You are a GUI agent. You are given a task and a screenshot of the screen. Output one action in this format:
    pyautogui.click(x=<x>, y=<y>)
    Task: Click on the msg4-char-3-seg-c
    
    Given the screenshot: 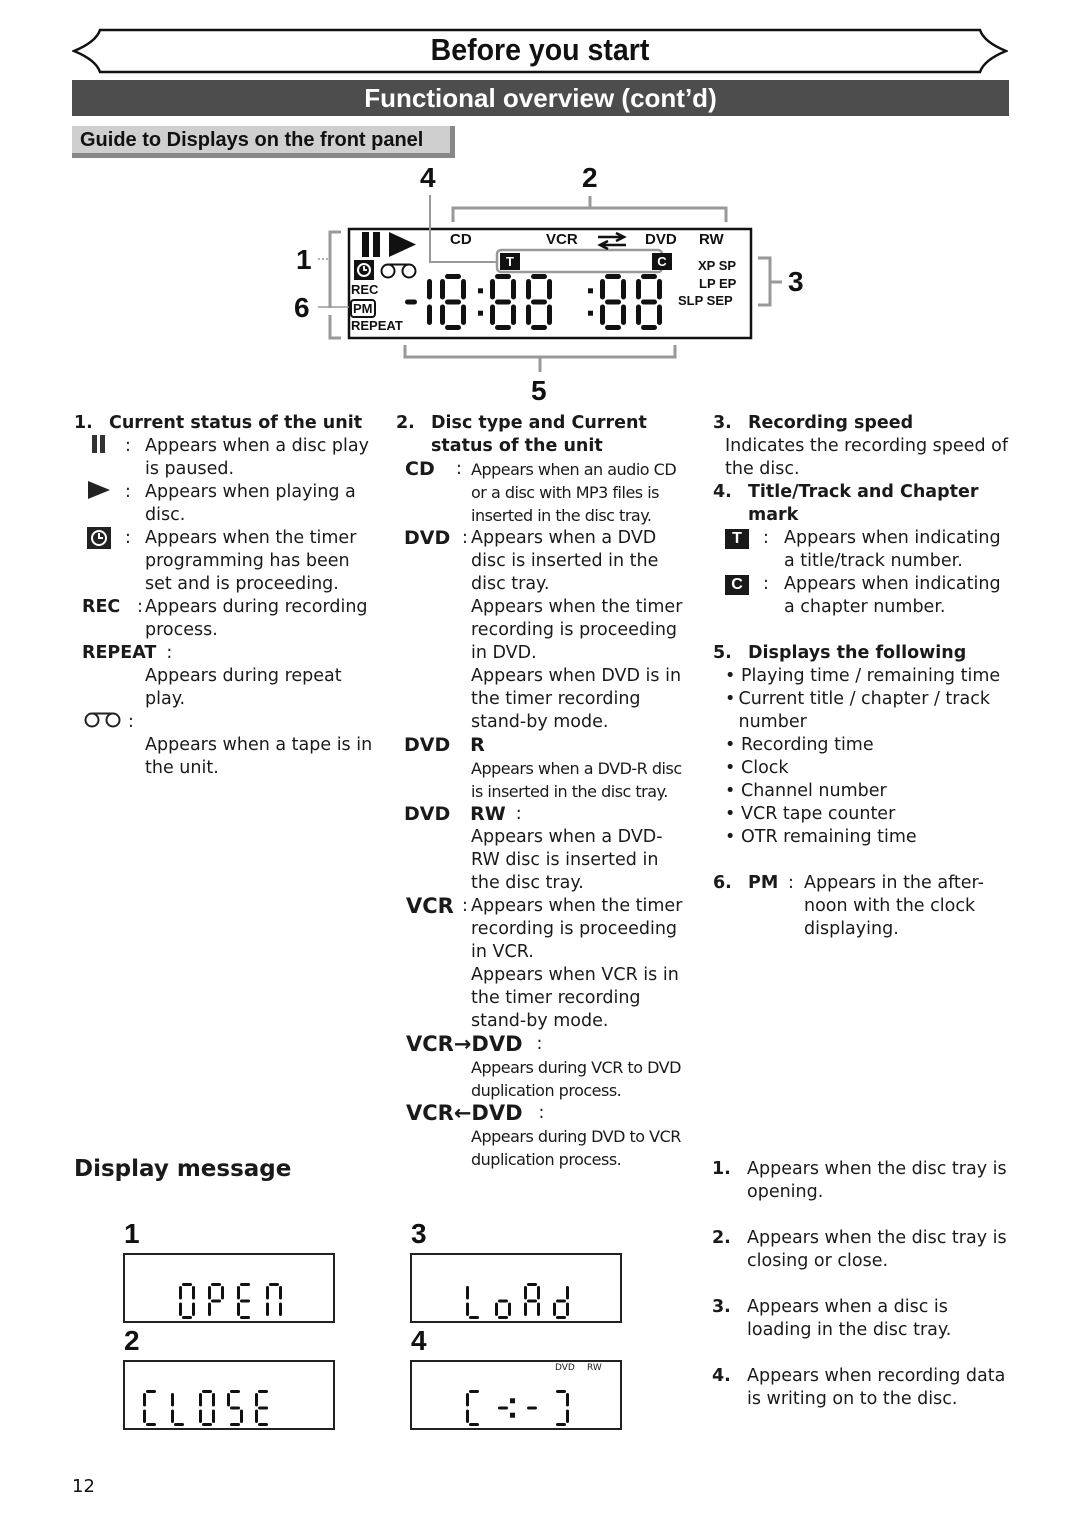 What is the action you would take?
    pyautogui.click(x=567, y=1416)
    